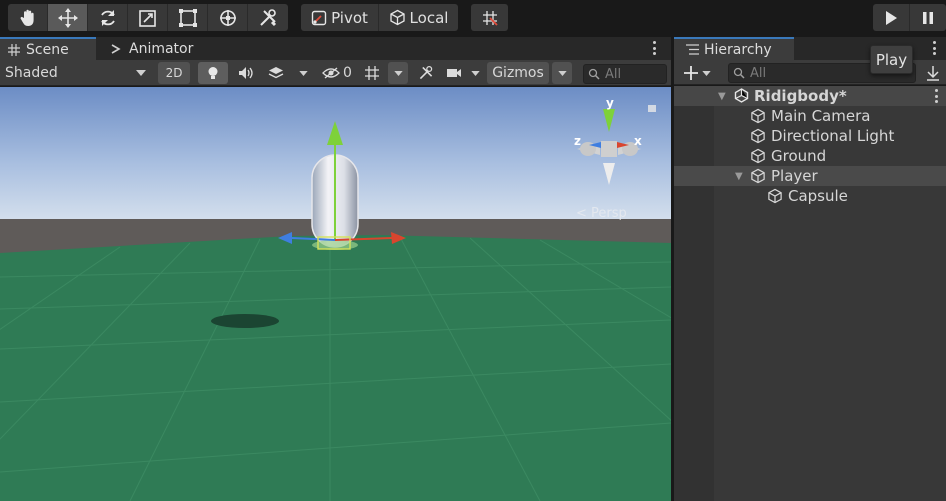 The image size is (946, 501). What do you see at coordinates (319, 17) in the screenshot?
I see `pivot-icon` at bounding box center [319, 17].